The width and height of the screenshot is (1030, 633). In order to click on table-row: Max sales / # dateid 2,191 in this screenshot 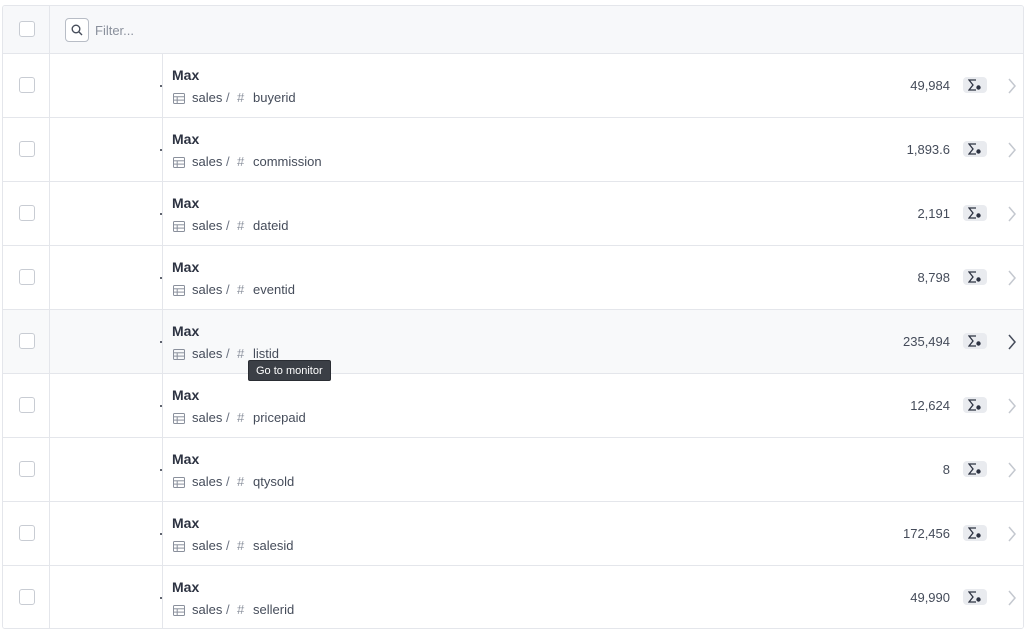, I will do `click(513, 214)`.